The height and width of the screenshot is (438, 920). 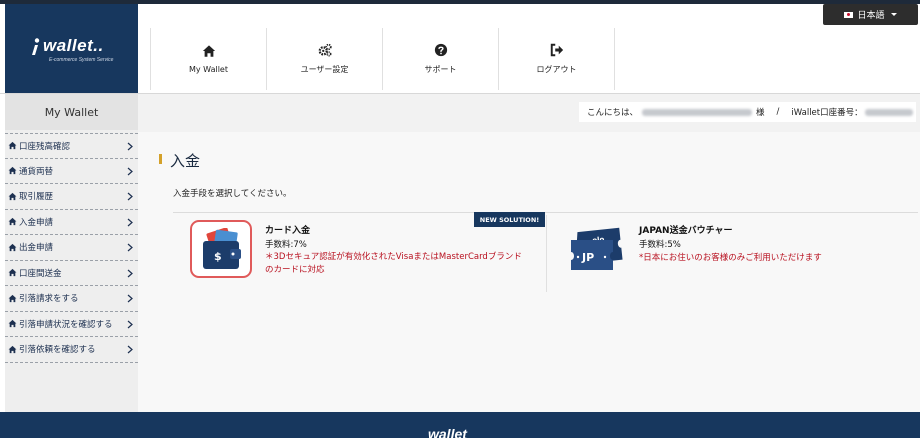 What do you see at coordinates (760, 113) in the screenshot?
I see `greeting-honorific: 様` at bounding box center [760, 113].